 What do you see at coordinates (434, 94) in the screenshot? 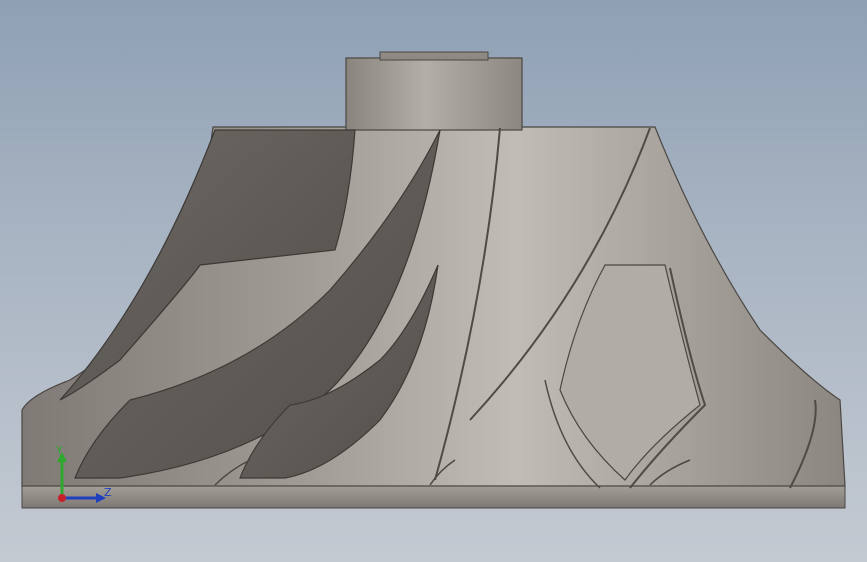
I see `shaft-cylinder` at bounding box center [434, 94].